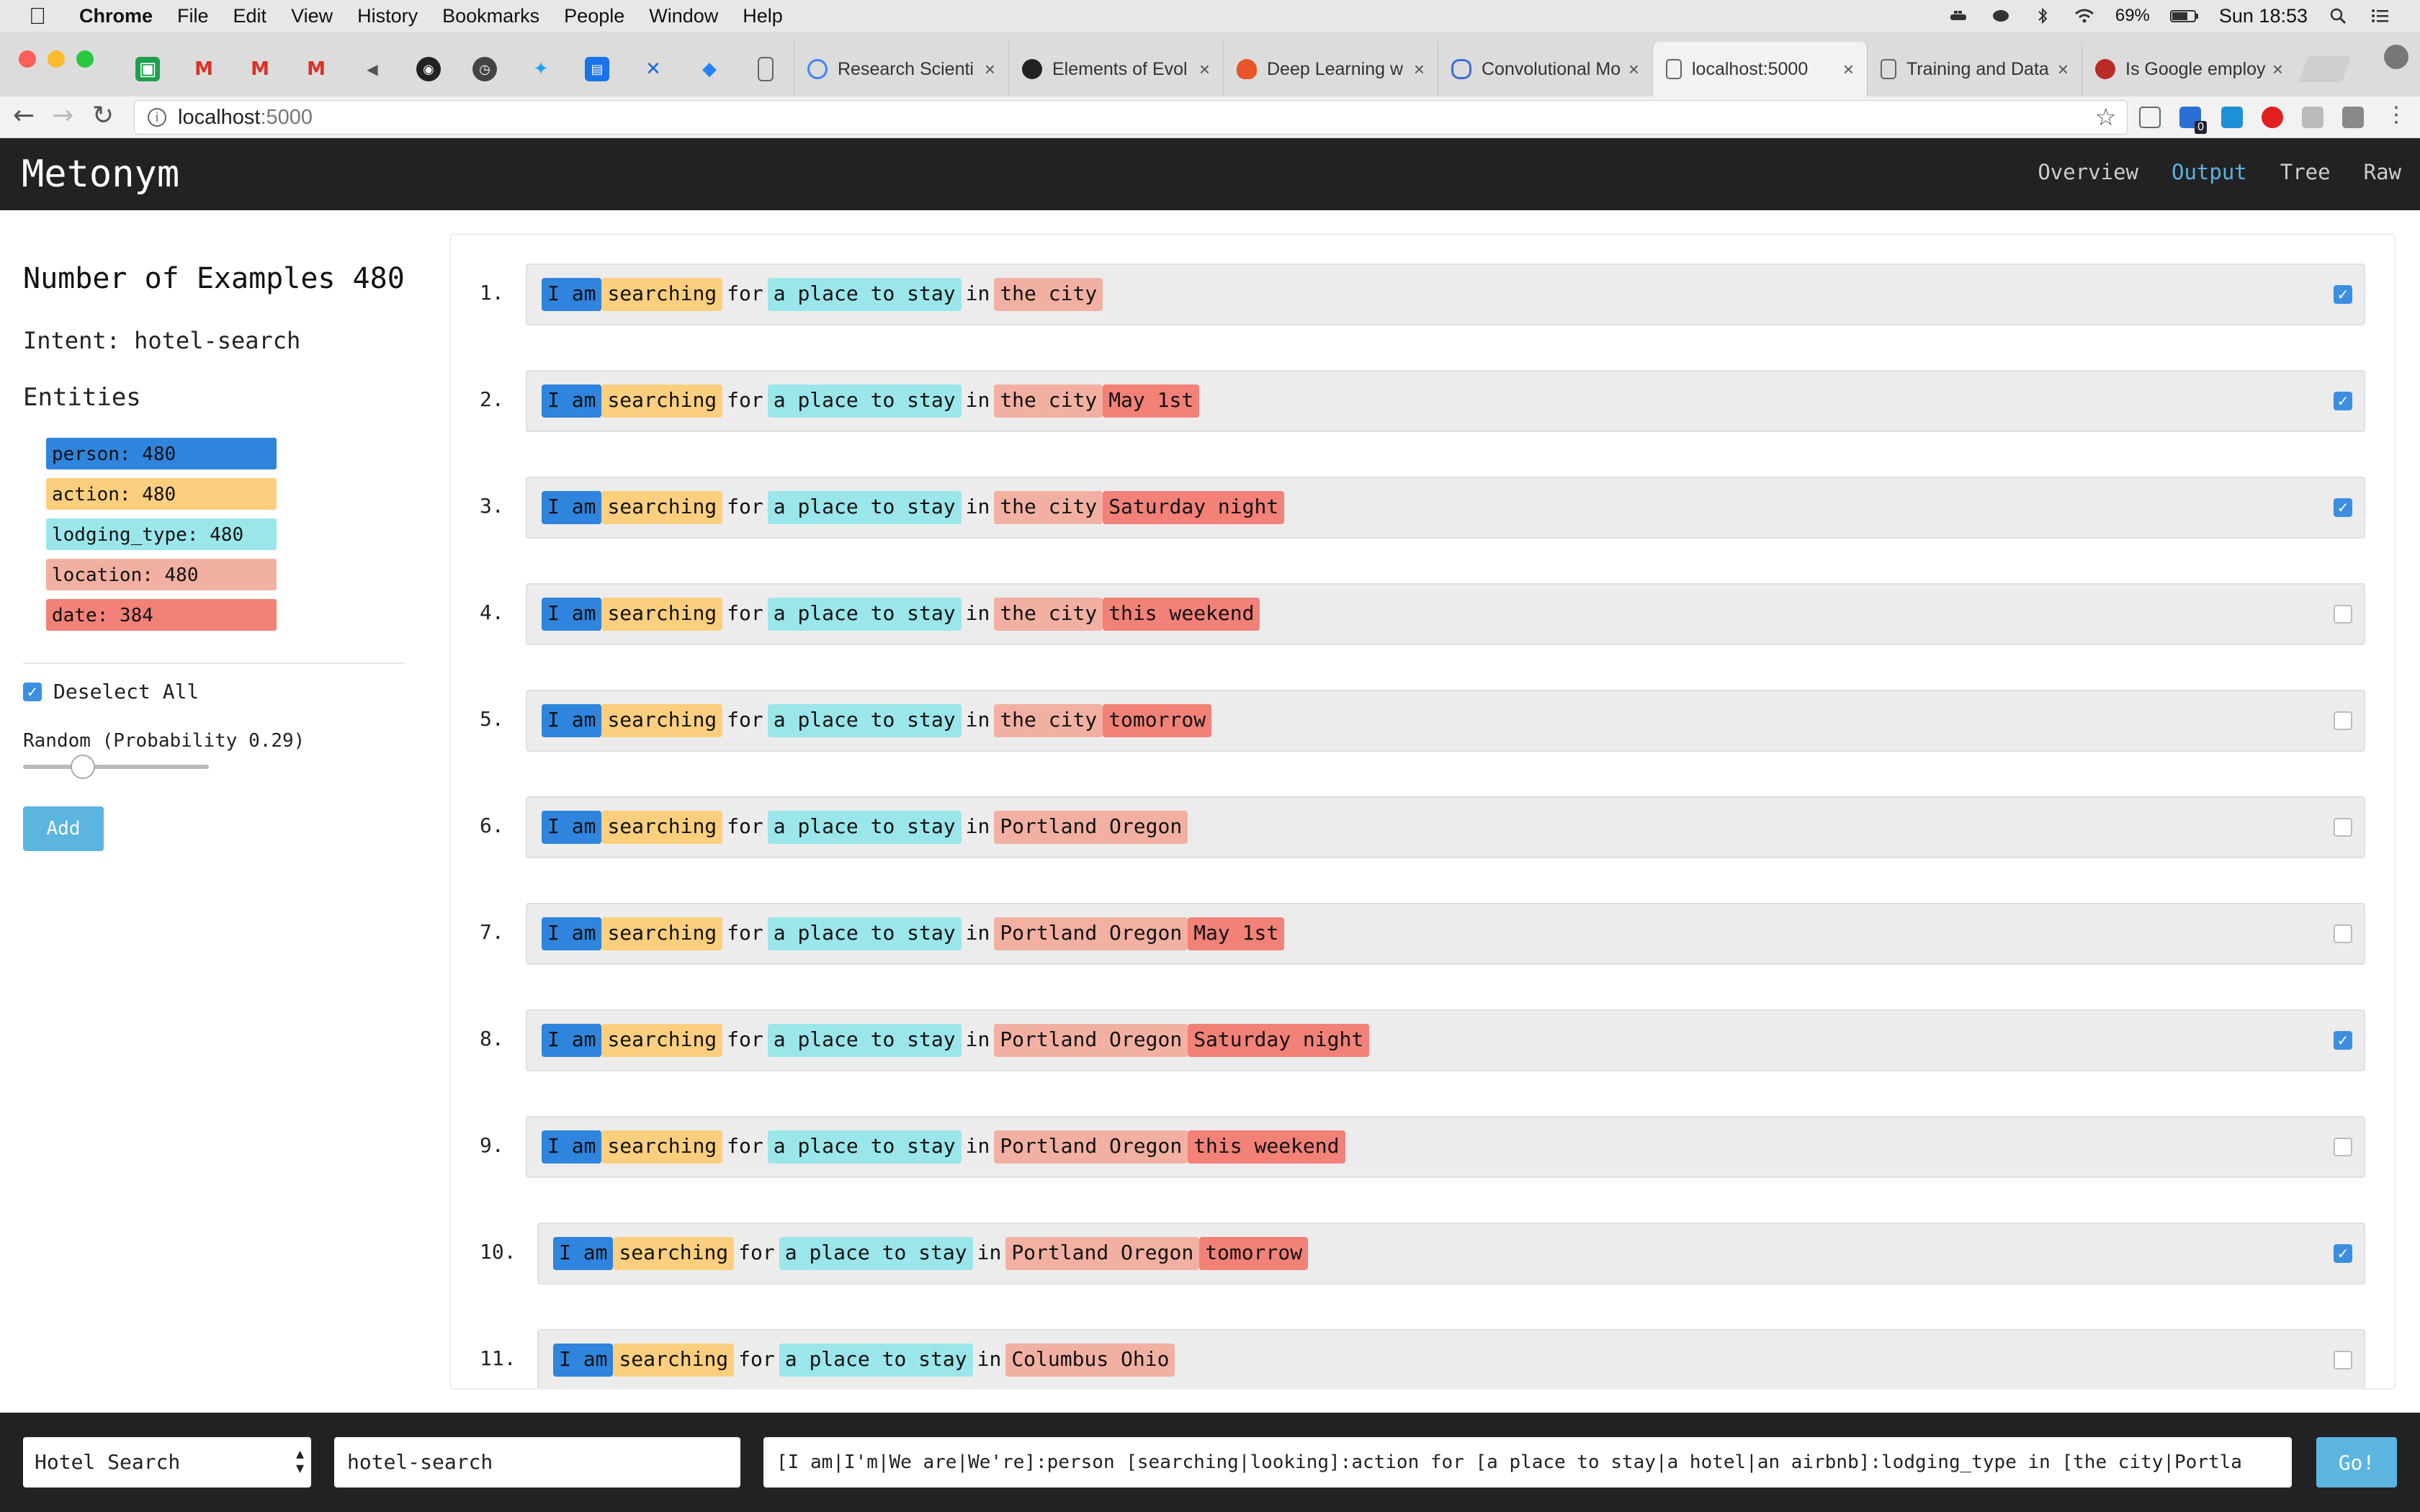 This screenshot has width=2420, height=1512. Describe the element at coordinates (2396, 57) in the screenshot. I see `profile-icon` at that location.